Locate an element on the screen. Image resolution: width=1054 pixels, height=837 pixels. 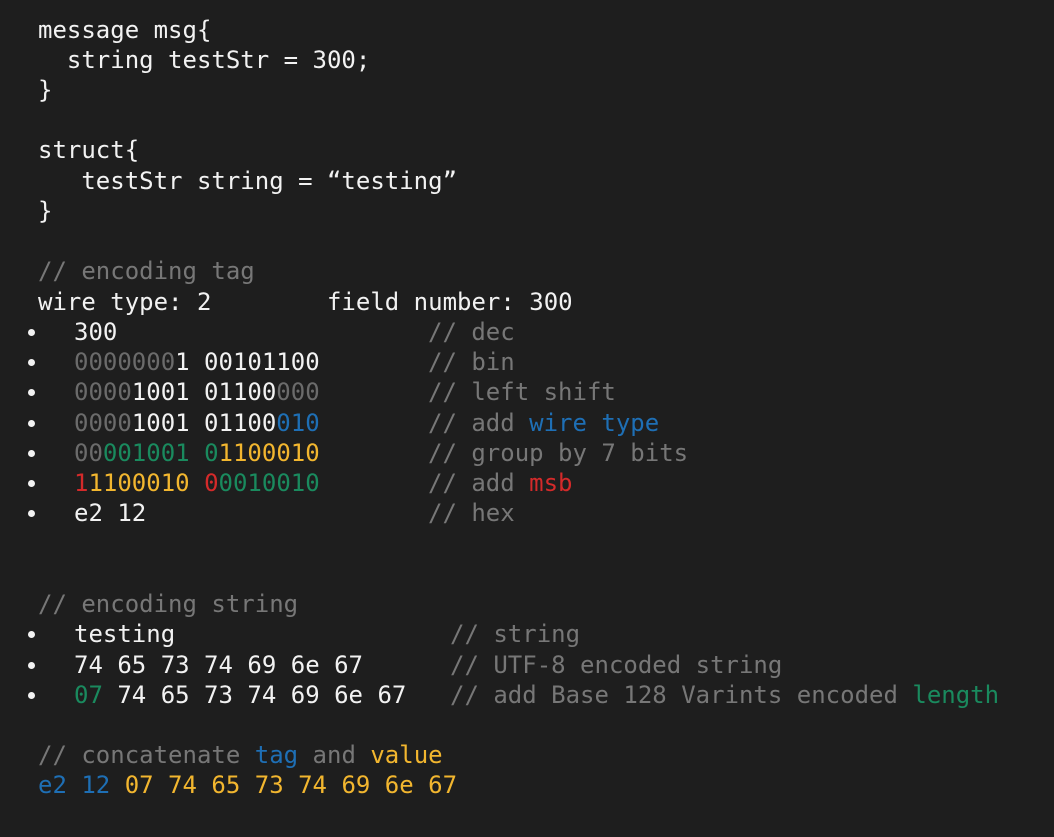
row-comment: // dec is located at coordinates (471, 332).